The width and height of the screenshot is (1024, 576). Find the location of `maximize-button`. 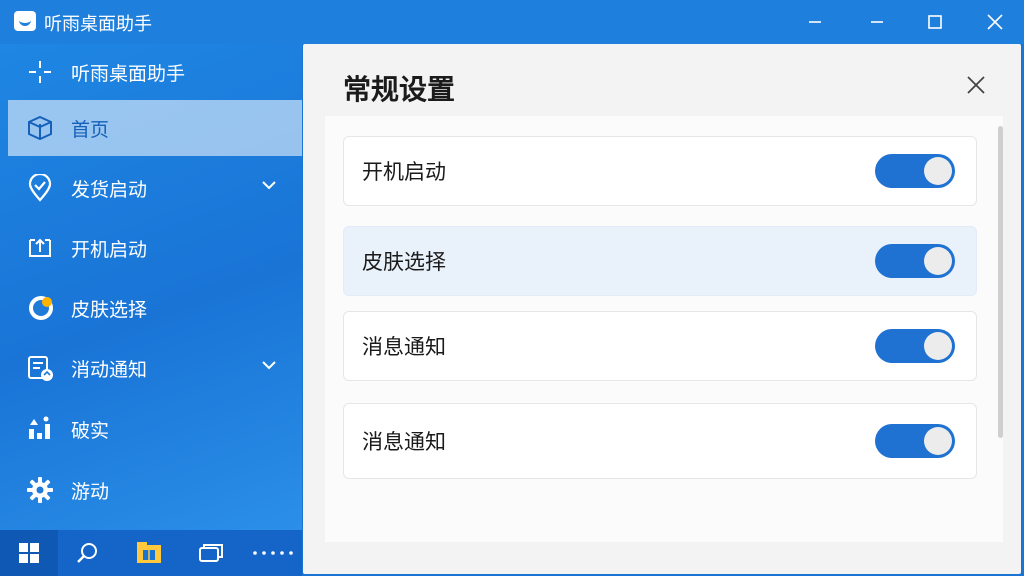

maximize-button is located at coordinates (935, 22).